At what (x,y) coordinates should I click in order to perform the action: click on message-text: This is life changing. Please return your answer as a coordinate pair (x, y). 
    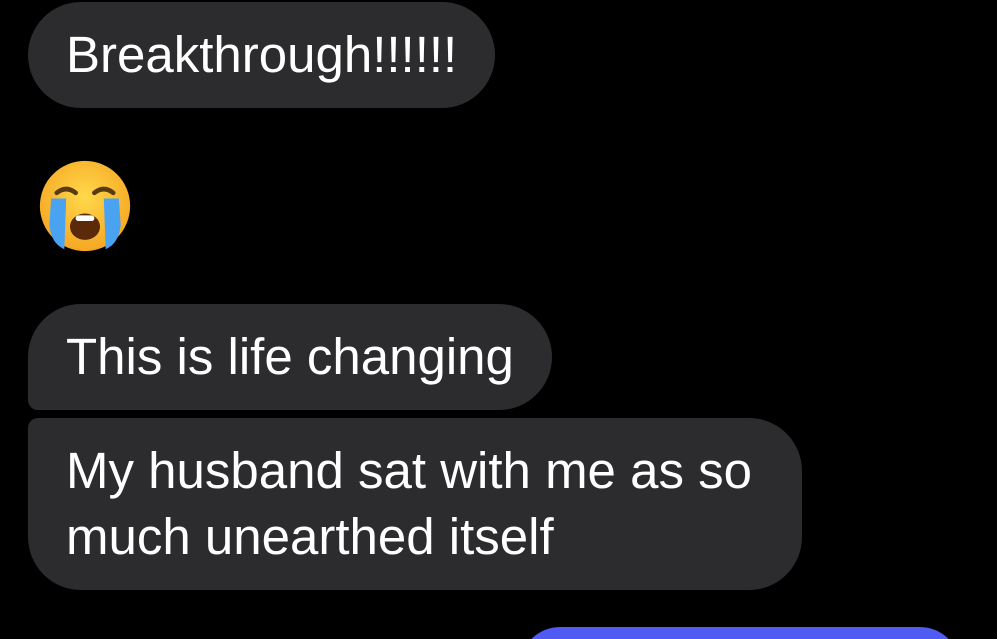
    Looking at the image, I should click on (290, 357).